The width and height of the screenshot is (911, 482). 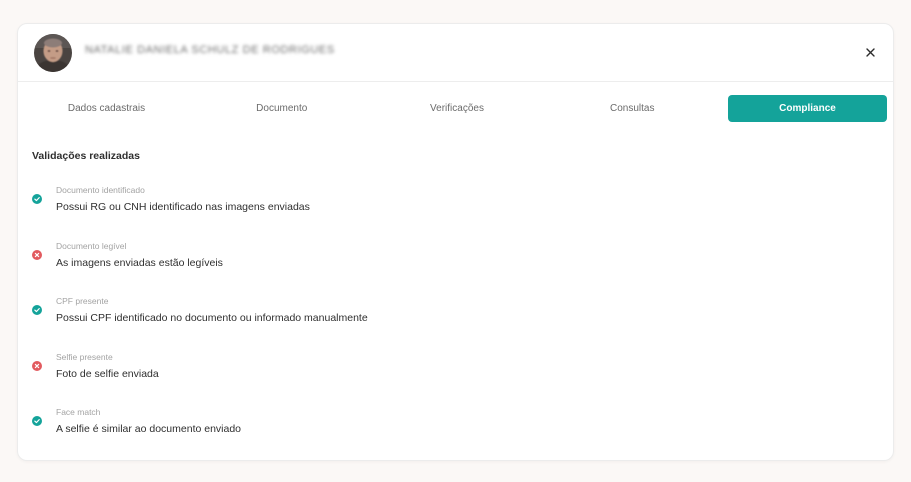 What do you see at coordinates (210, 50) in the screenshot?
I see `user-name: NATALIE DANIELA SCHULZ DE RODRIGUES` at bounding box center [210, 50].